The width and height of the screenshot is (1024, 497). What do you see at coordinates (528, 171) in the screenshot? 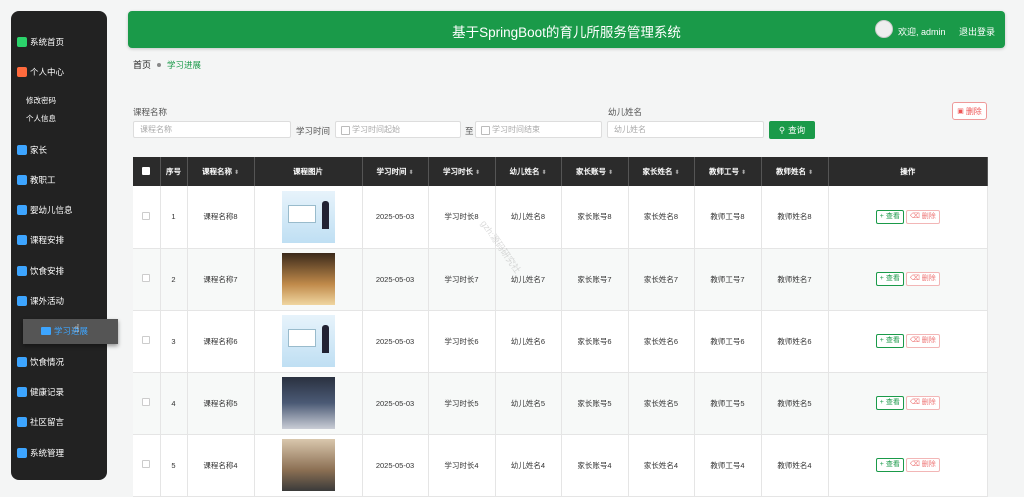
I see `header-cell: 幼儿姓名 ⬍` at bounding box center [528, 171].